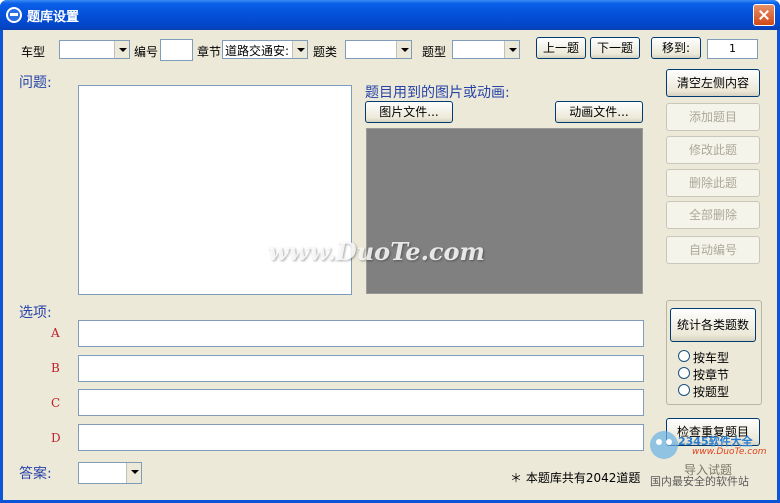 The height and width of the screenshot is (503, 780). What do you see at coordinates (55, 368) in the screenshot?
I see `option-b-letter: B` at bounding box center [55, 368].